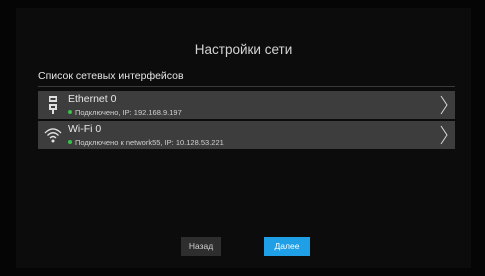 The height and width of the screenshot is (276, 485). What do you see at coordinates (85, 129) in the screenshot?
I see `interface-name: Wi-Fi 0` at bounding box center [85, 129].